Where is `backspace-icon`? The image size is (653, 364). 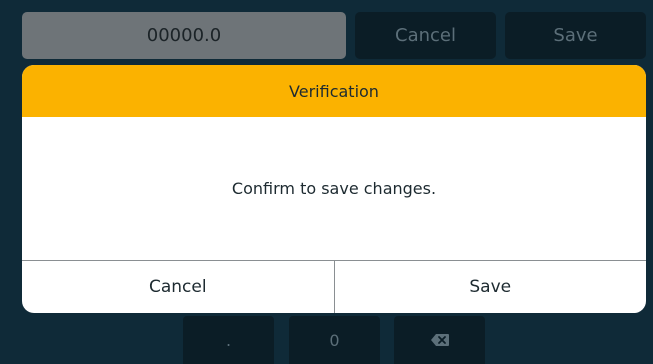
backspace-icon is located at coordinates (440, 340).